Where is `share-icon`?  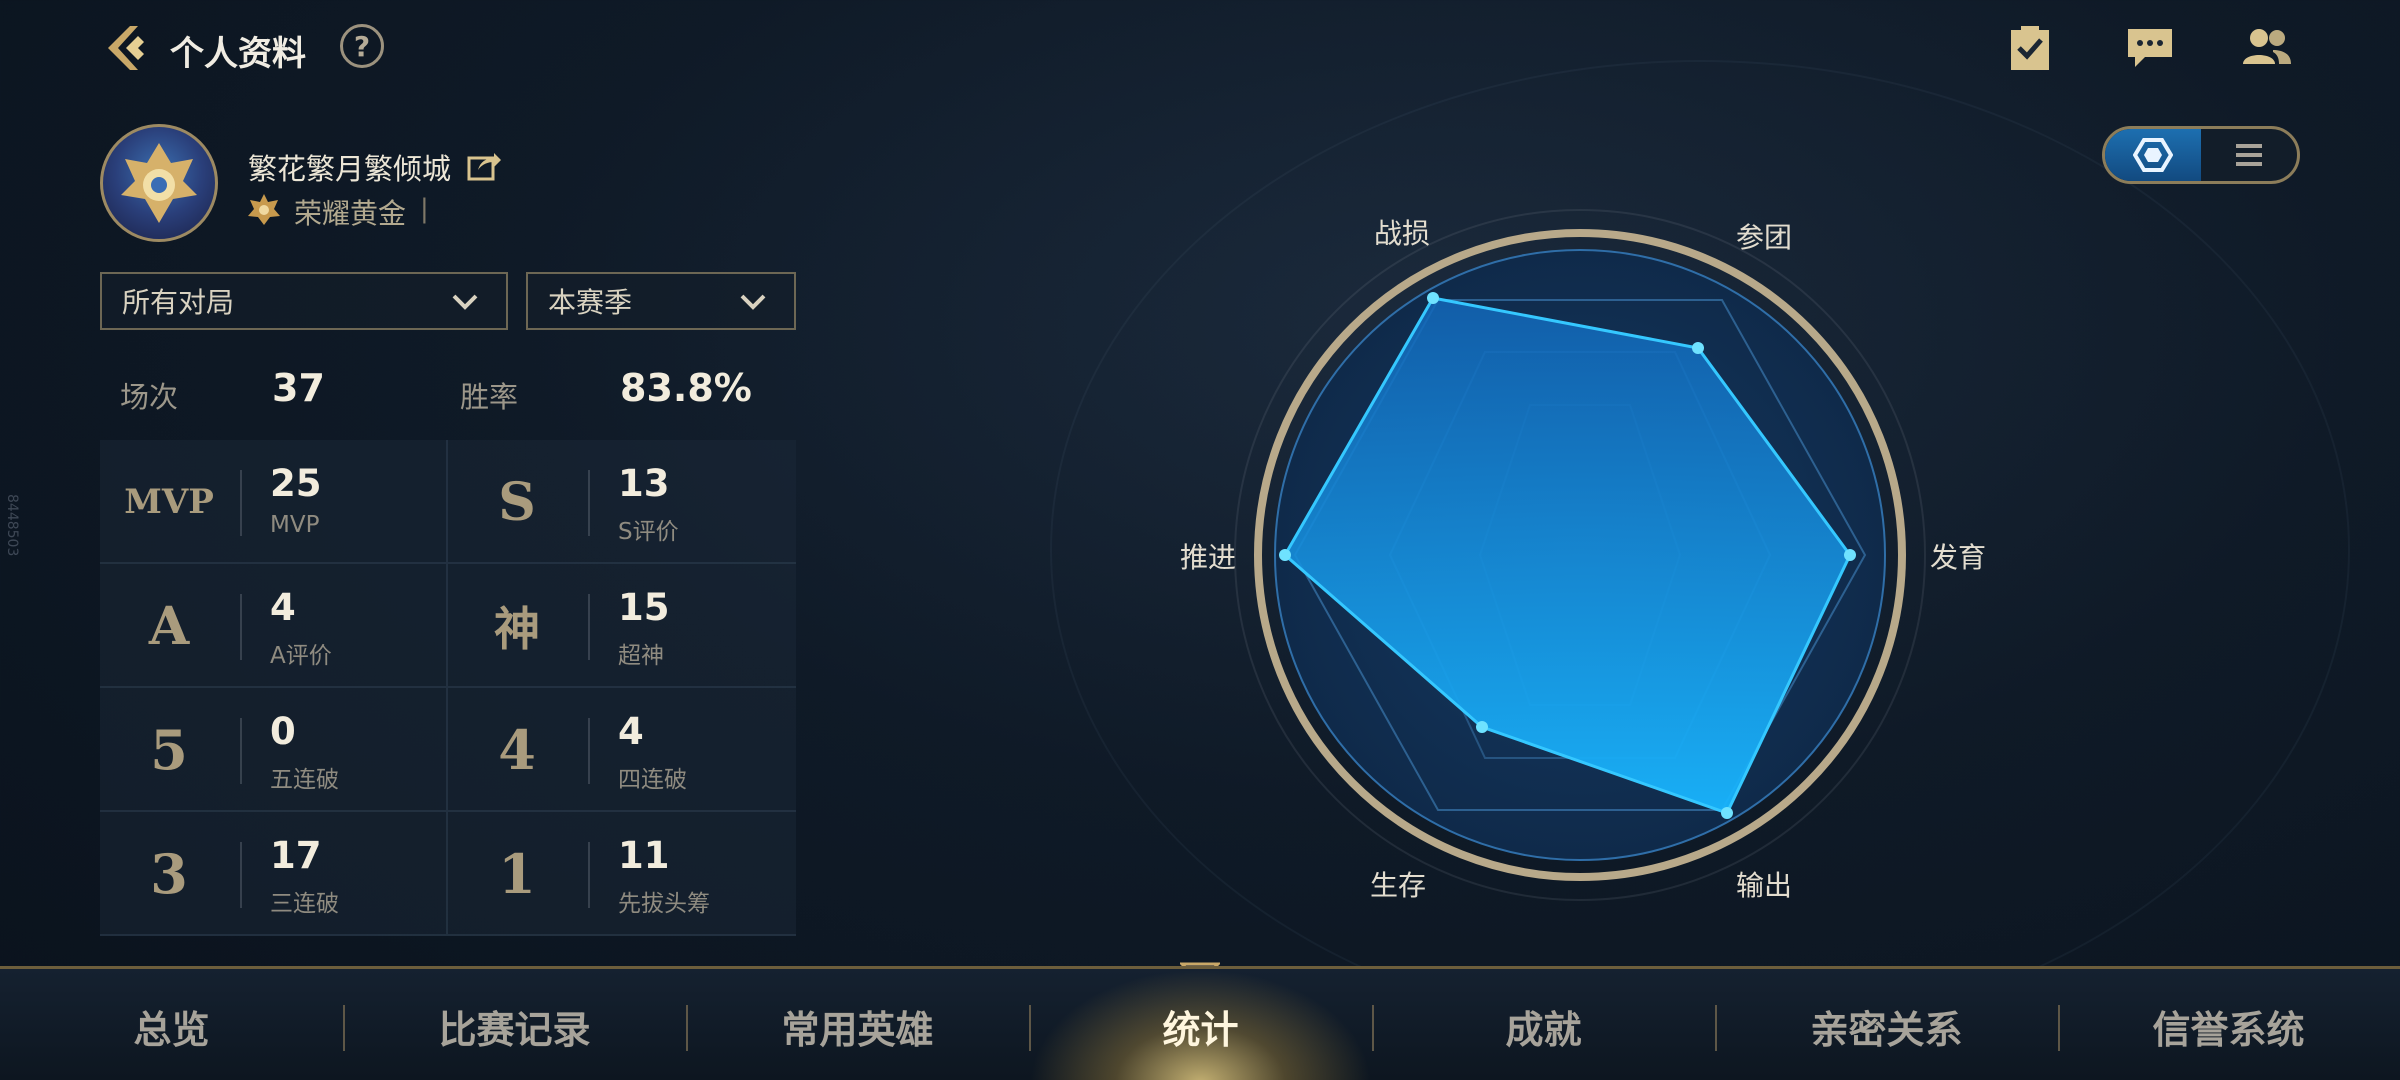
share-icon is located at coordinates (484, 165).